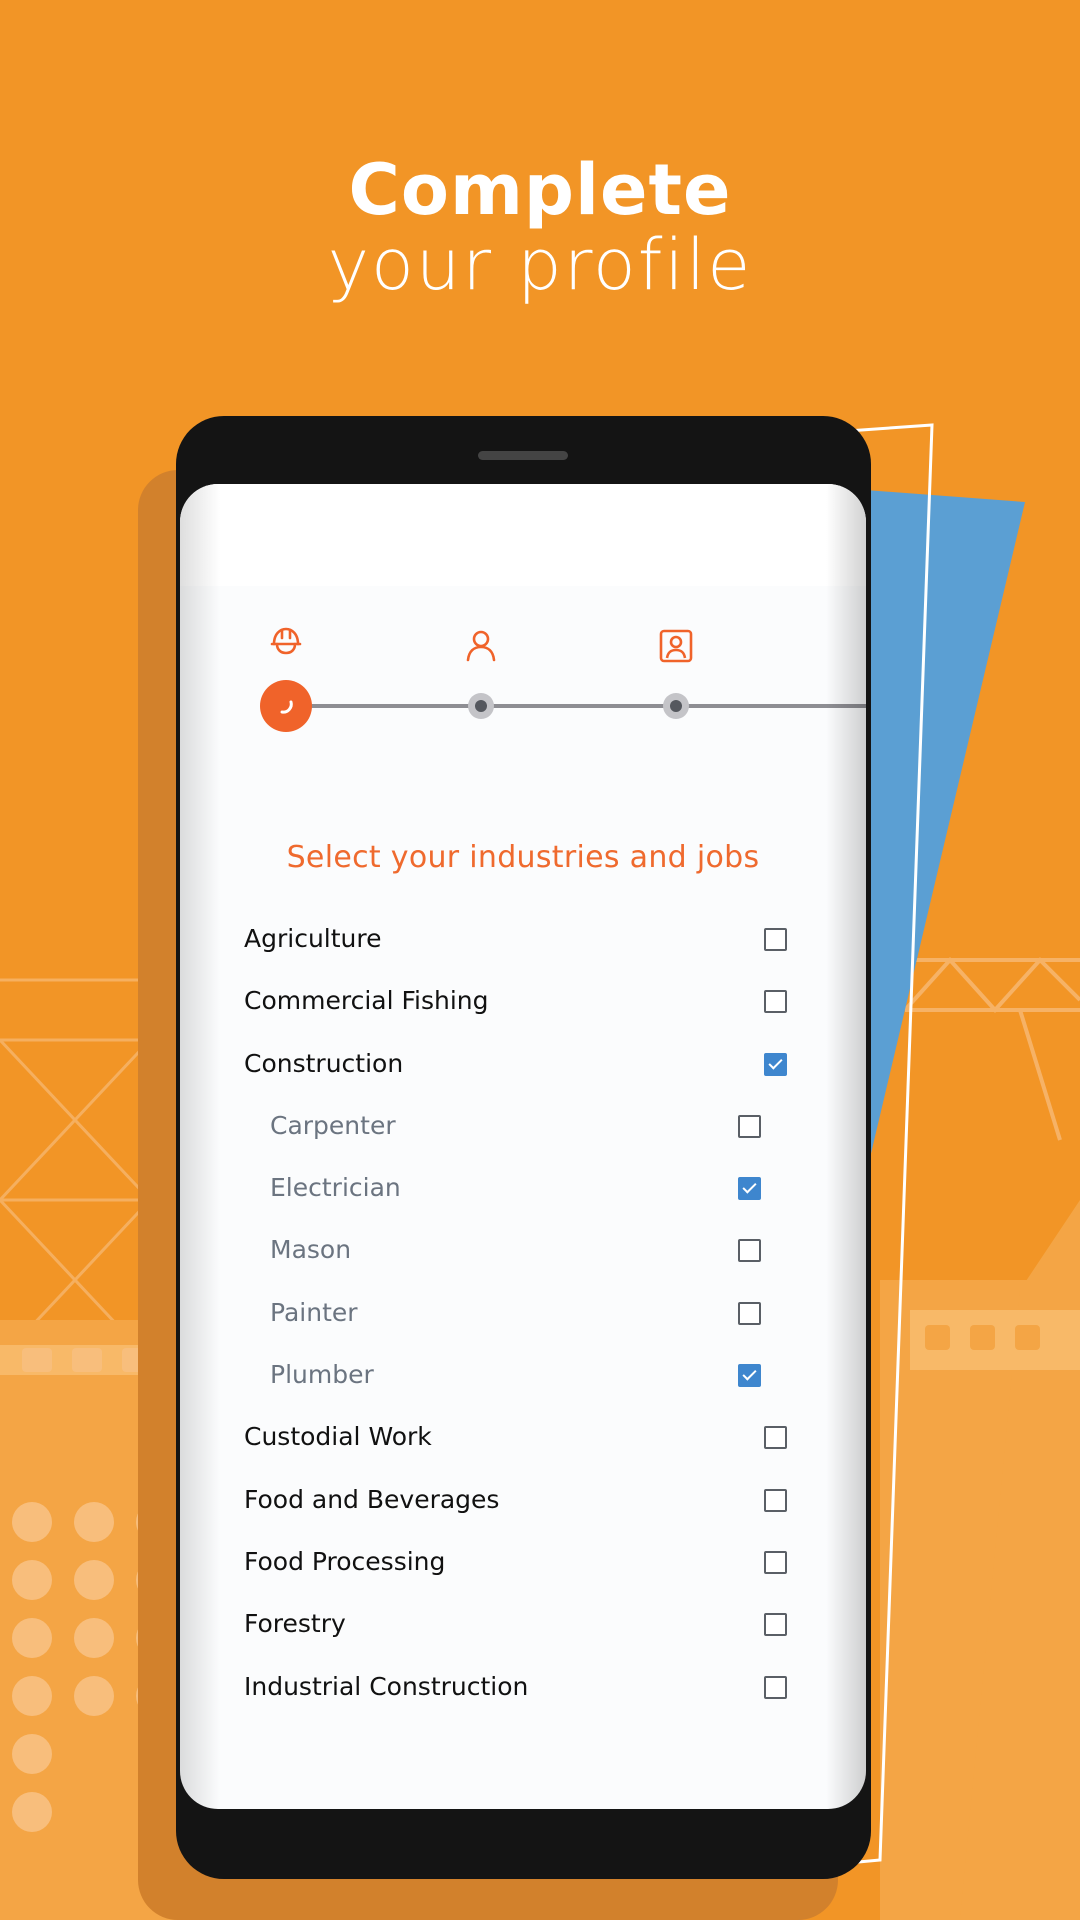 The height and width of the screenshot is (1920, 1080). Describe the element at coordinates (523, 857) in the screenshot. I see `section-title: Select your industries and jobs` at that location.